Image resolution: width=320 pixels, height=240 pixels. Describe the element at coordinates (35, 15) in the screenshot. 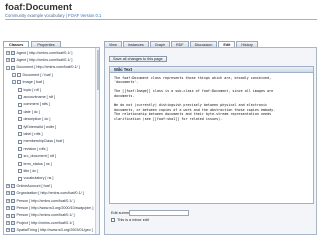

I see `subtitle-text: Community example vocabulary` at that location.